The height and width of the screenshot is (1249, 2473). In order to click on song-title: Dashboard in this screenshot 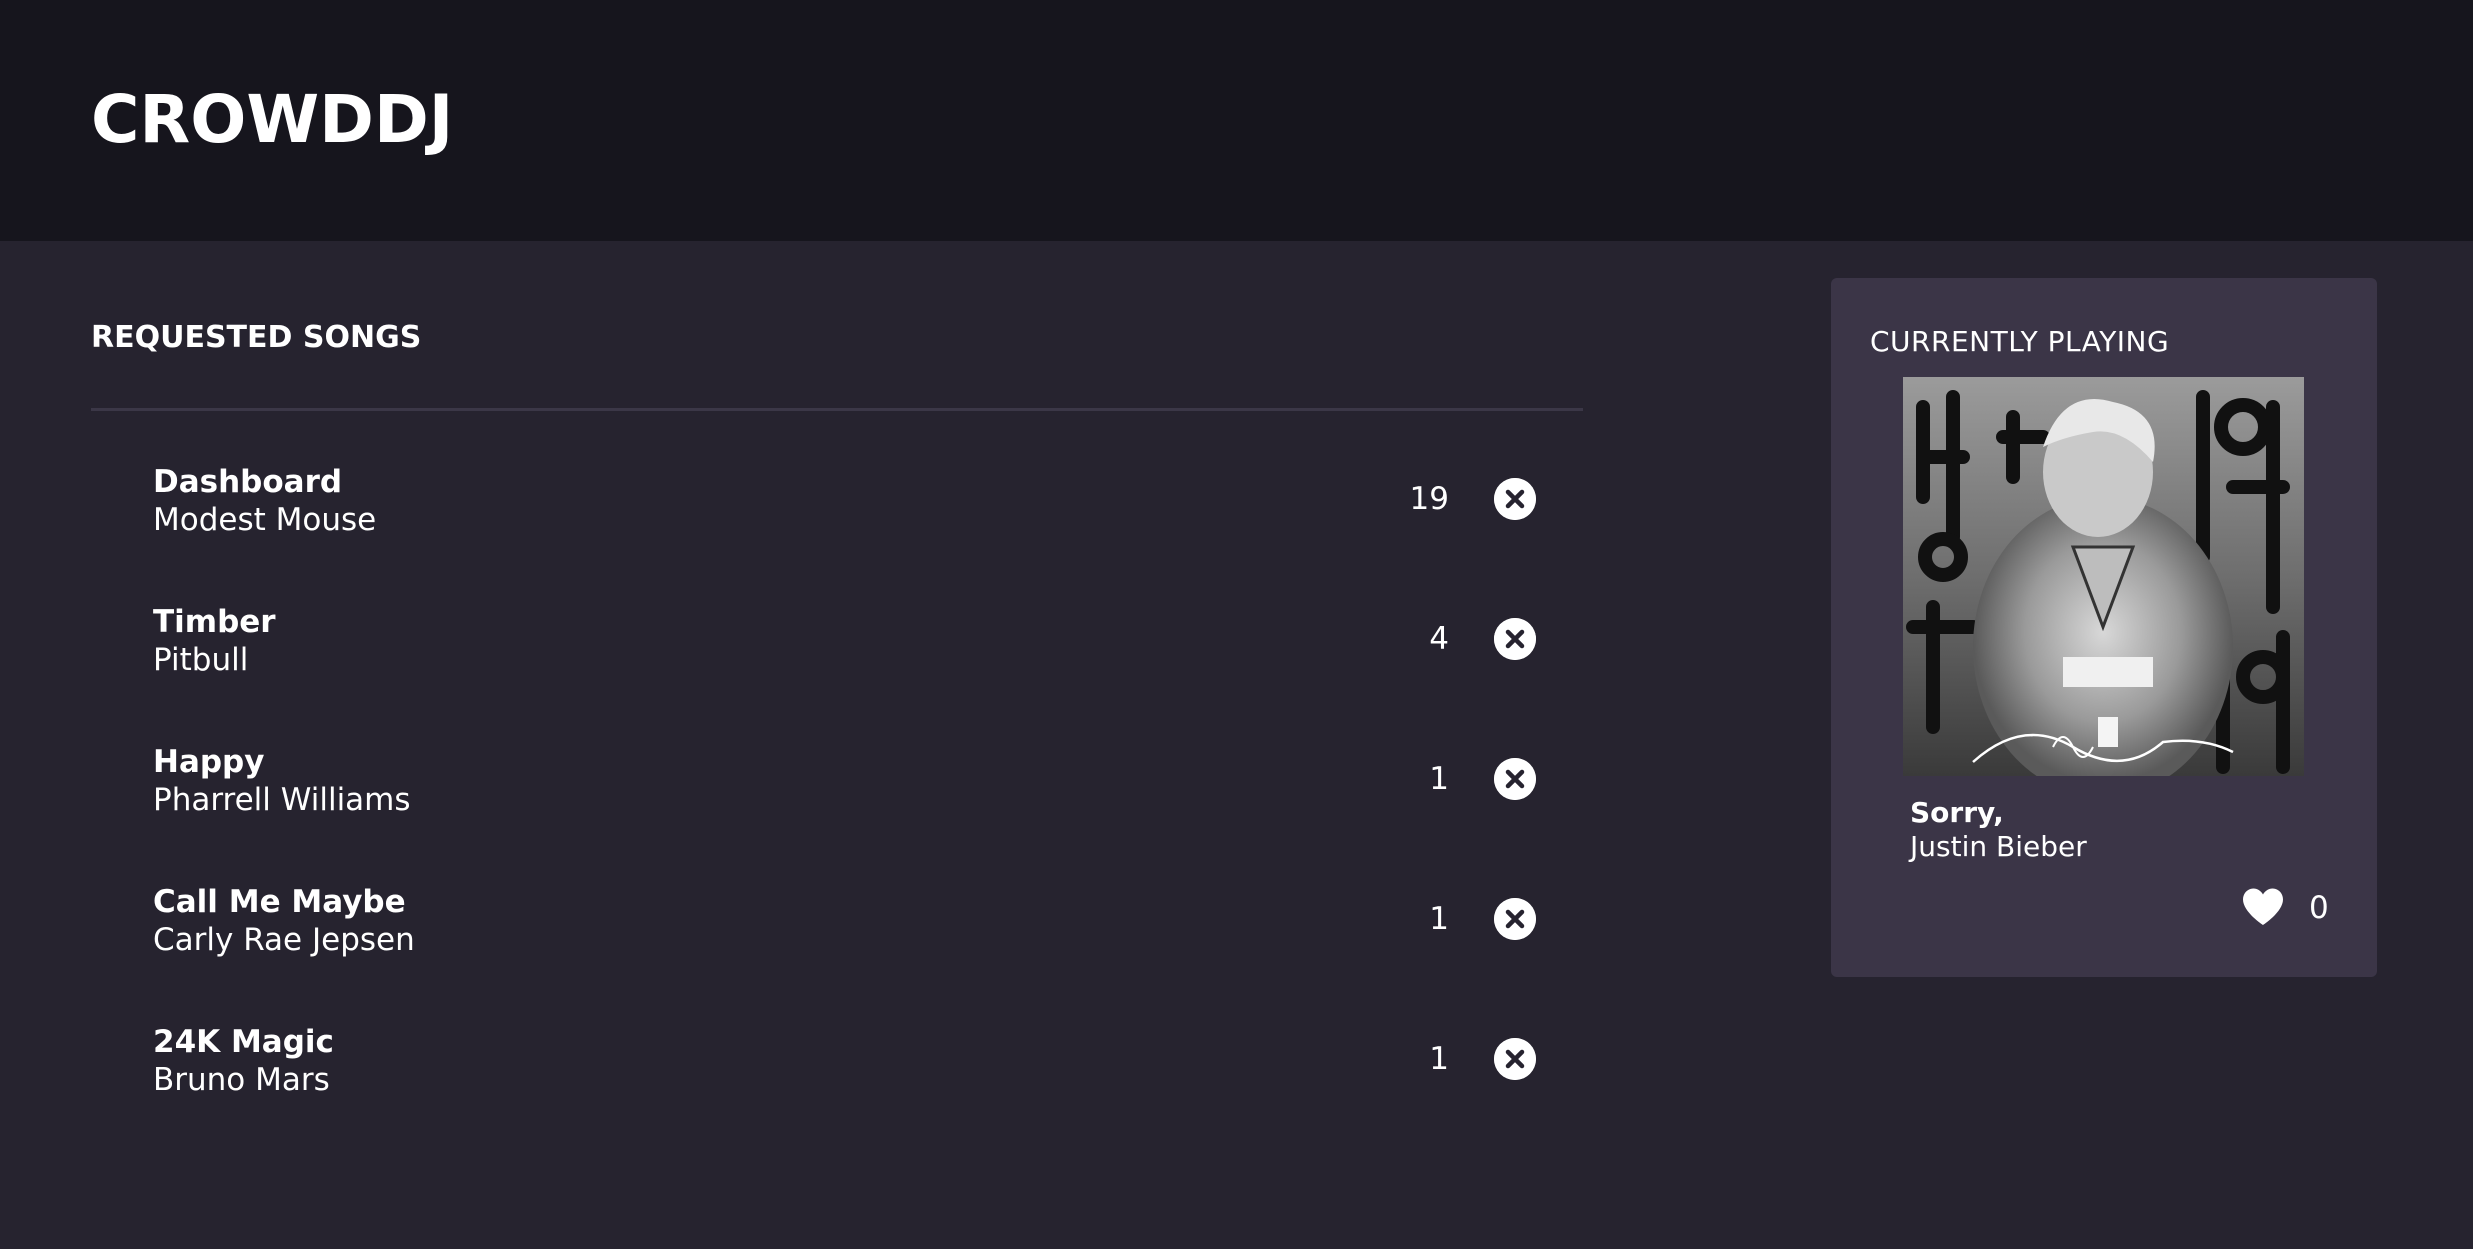, I will do `click(248, 482)`.